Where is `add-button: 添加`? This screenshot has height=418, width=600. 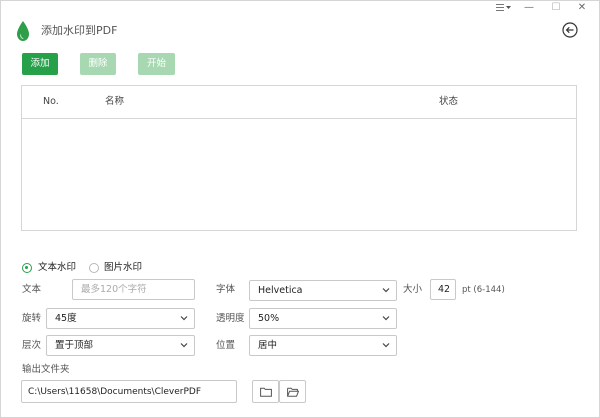
add-button: 添加 is located at coordinates (40, 64).